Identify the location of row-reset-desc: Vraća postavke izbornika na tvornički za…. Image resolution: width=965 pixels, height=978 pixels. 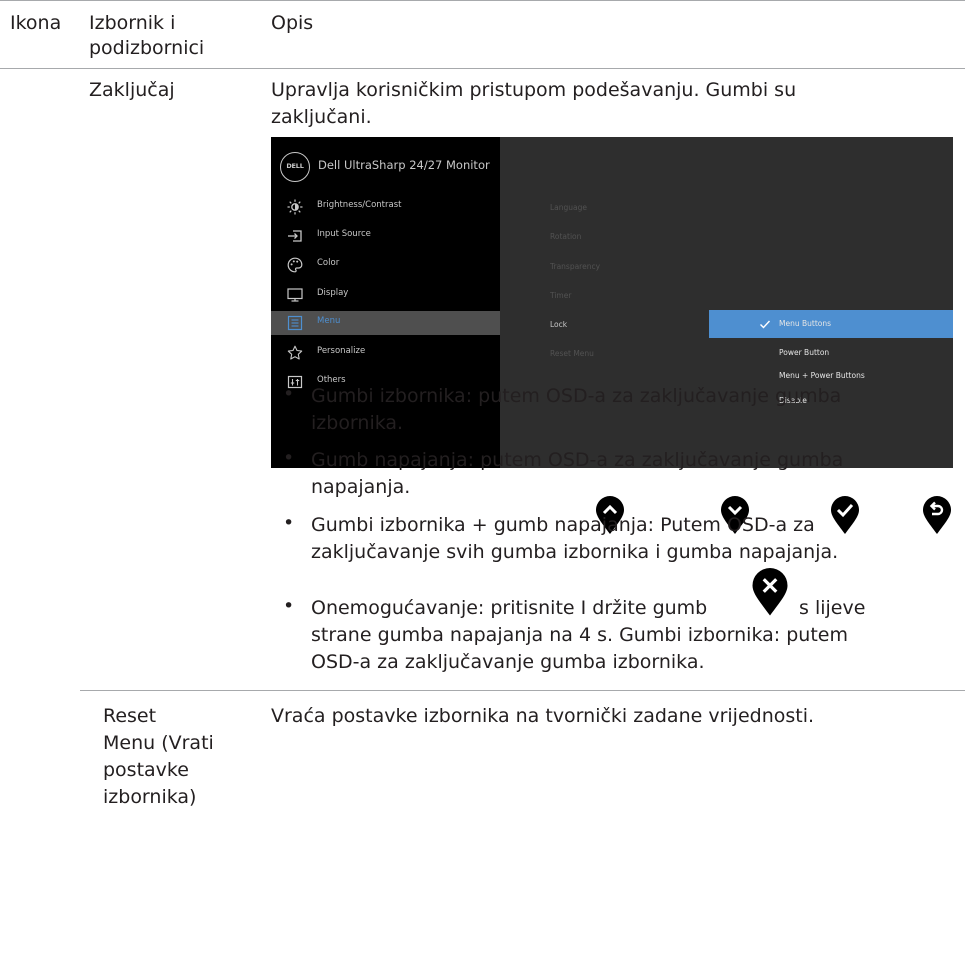
(543, 716).